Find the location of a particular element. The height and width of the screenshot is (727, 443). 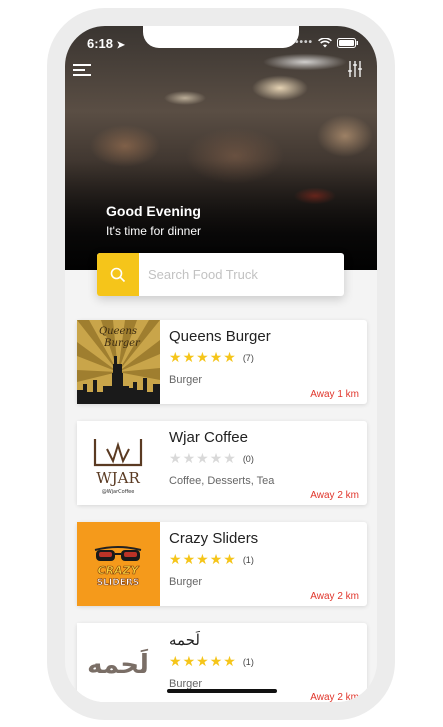

wjar-logo-text: WJAR is located at coordinates (118, 478).